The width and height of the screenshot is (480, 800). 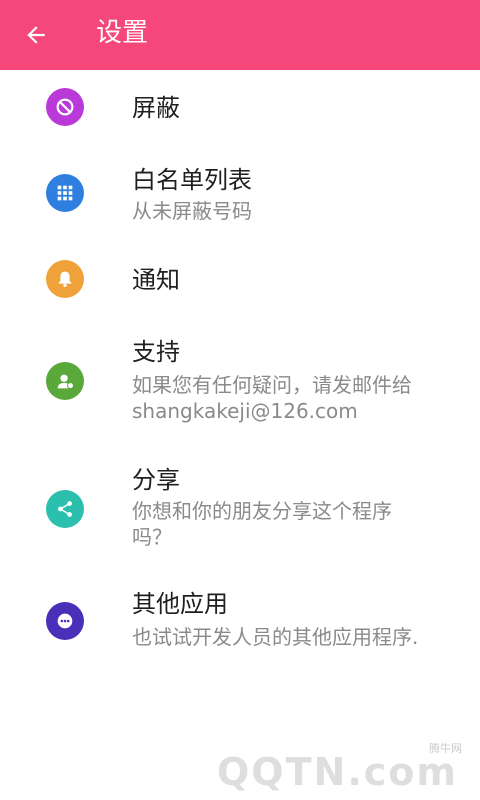 I want to click on settings-item-title: 支持, so click(x=156, y=352).